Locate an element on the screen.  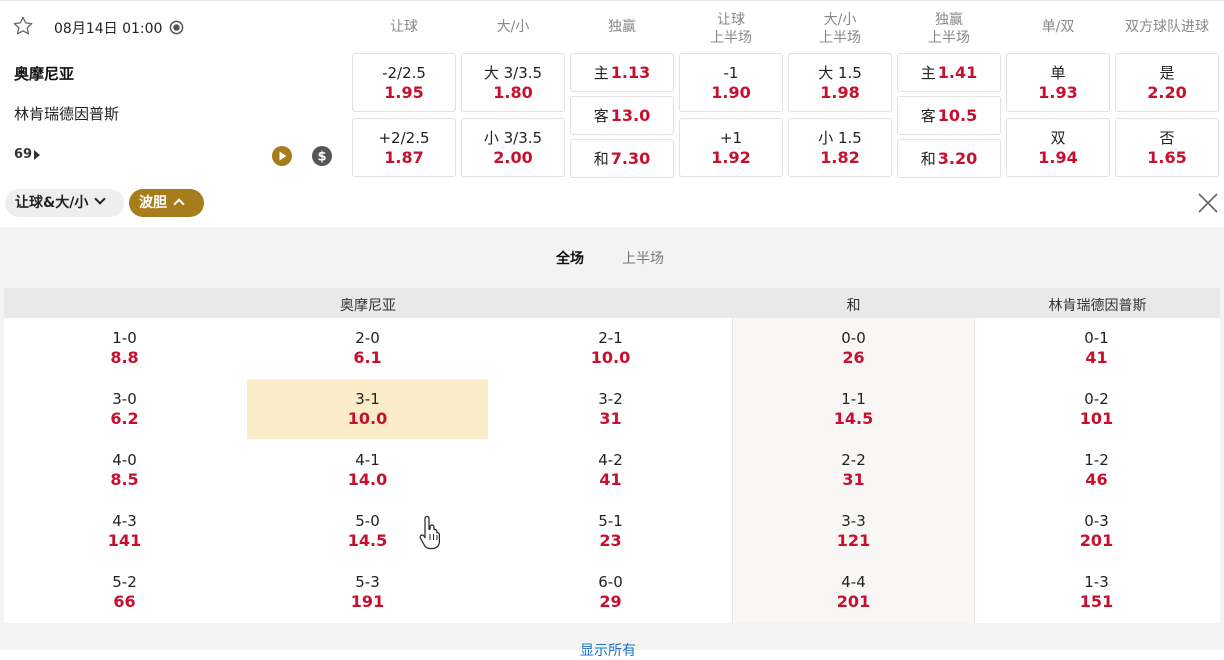
score-cell: 3-0 6.2 is located at coordinates (124, 409).